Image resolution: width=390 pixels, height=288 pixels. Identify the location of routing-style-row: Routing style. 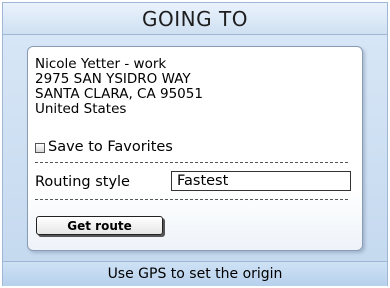
(82, 182).